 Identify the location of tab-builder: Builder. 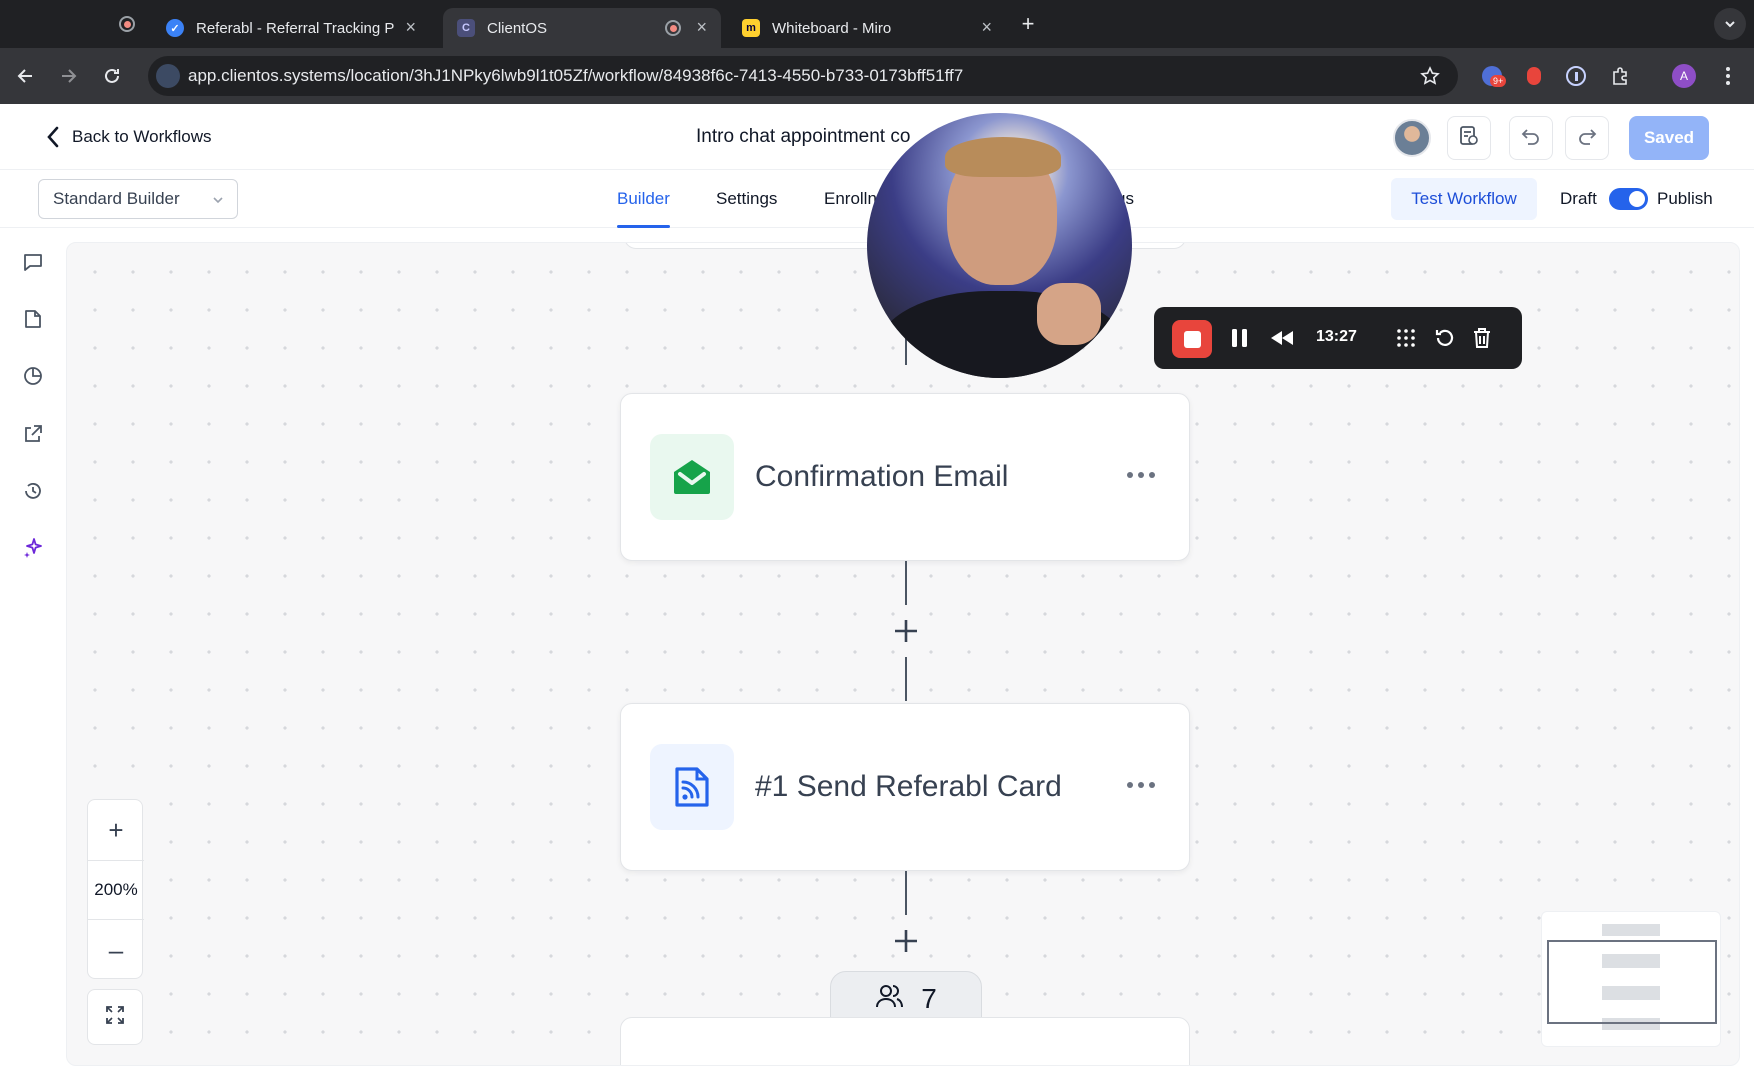
(643, 208).